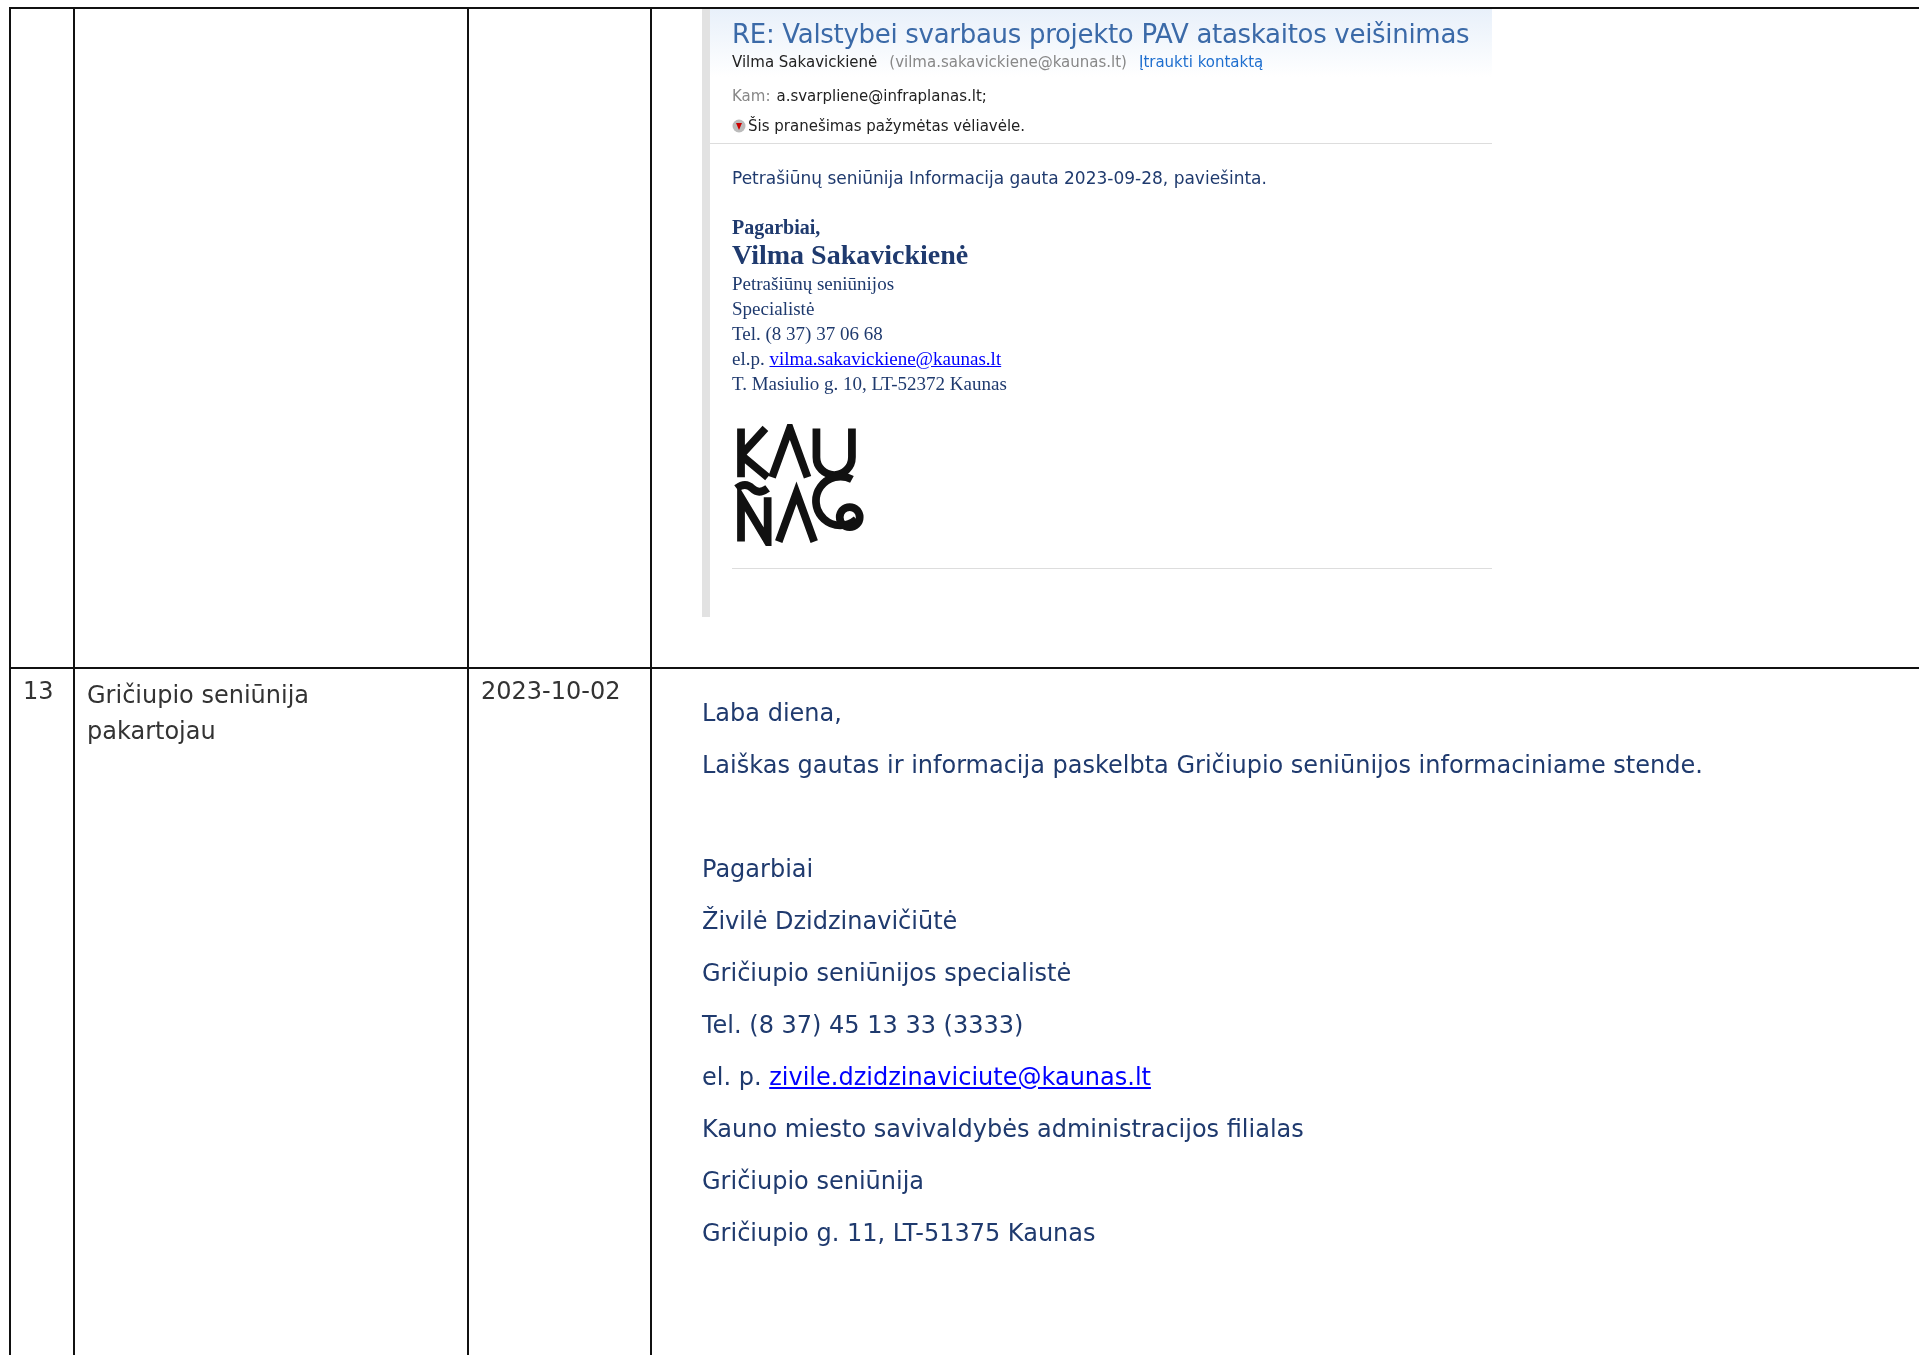 Image resolution: width=1919 pixels, height=1355 pixels. I want to click on date-text: 2023-10-02, so click(551, 691).